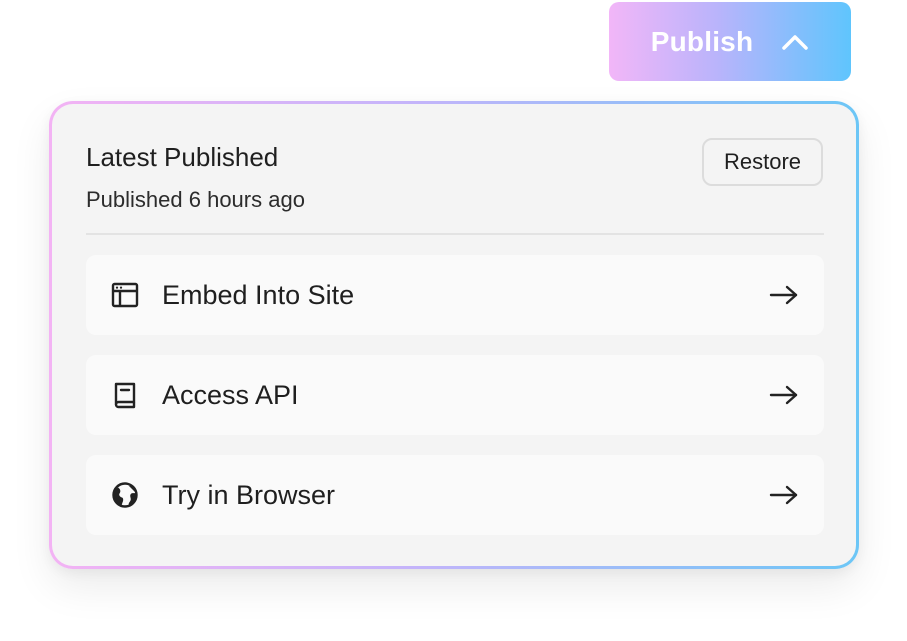  What do you see at coordinates (125, 295) in the screenshot?
I see `browser-window-icon` at bounding box center [125, 295].